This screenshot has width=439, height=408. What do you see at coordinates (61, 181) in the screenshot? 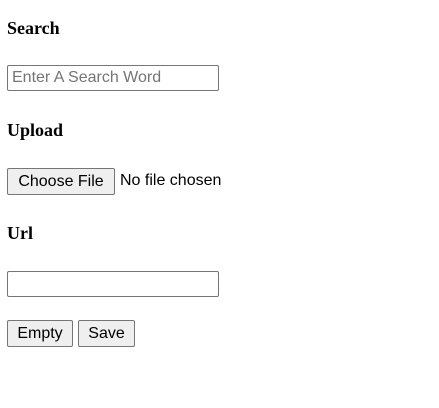
I see `choose-file-button: Choose File` at bounding box center [61, 181].